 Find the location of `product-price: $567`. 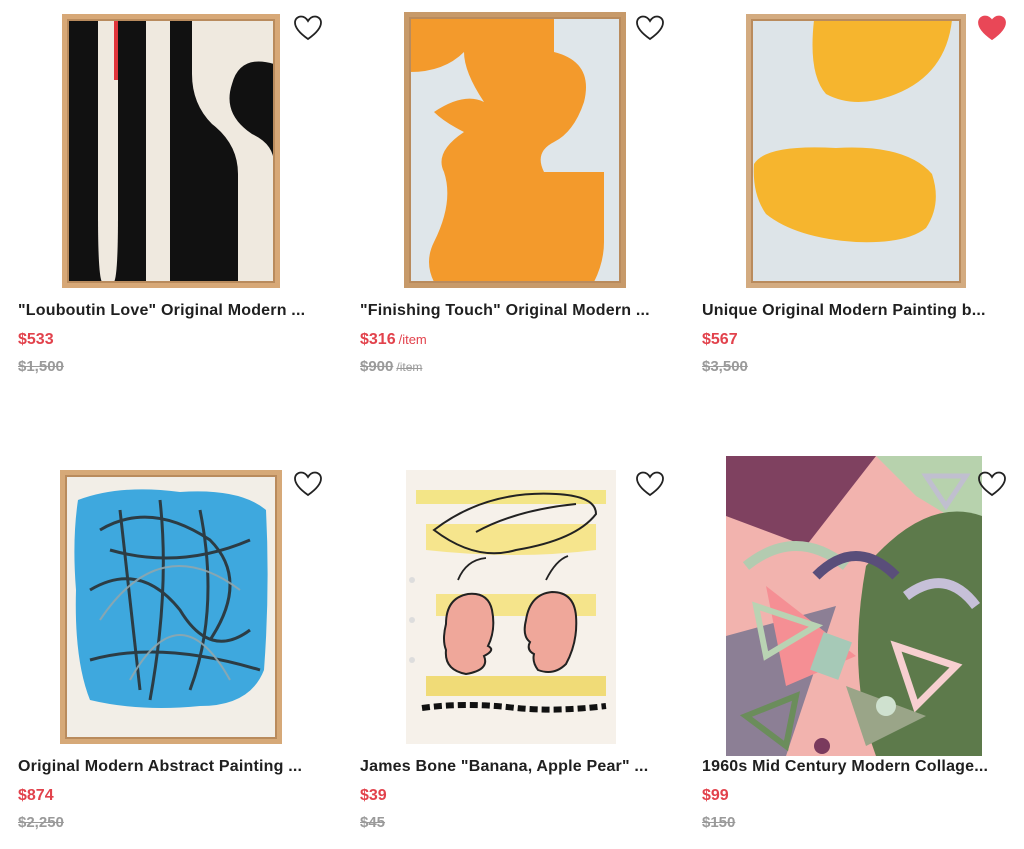

product-price: $567 is located at coordinates (721, 340).